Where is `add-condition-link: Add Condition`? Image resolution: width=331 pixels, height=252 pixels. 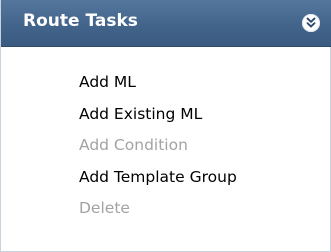 add-condition-link: Add Condition is located at coordinates (133, 145).